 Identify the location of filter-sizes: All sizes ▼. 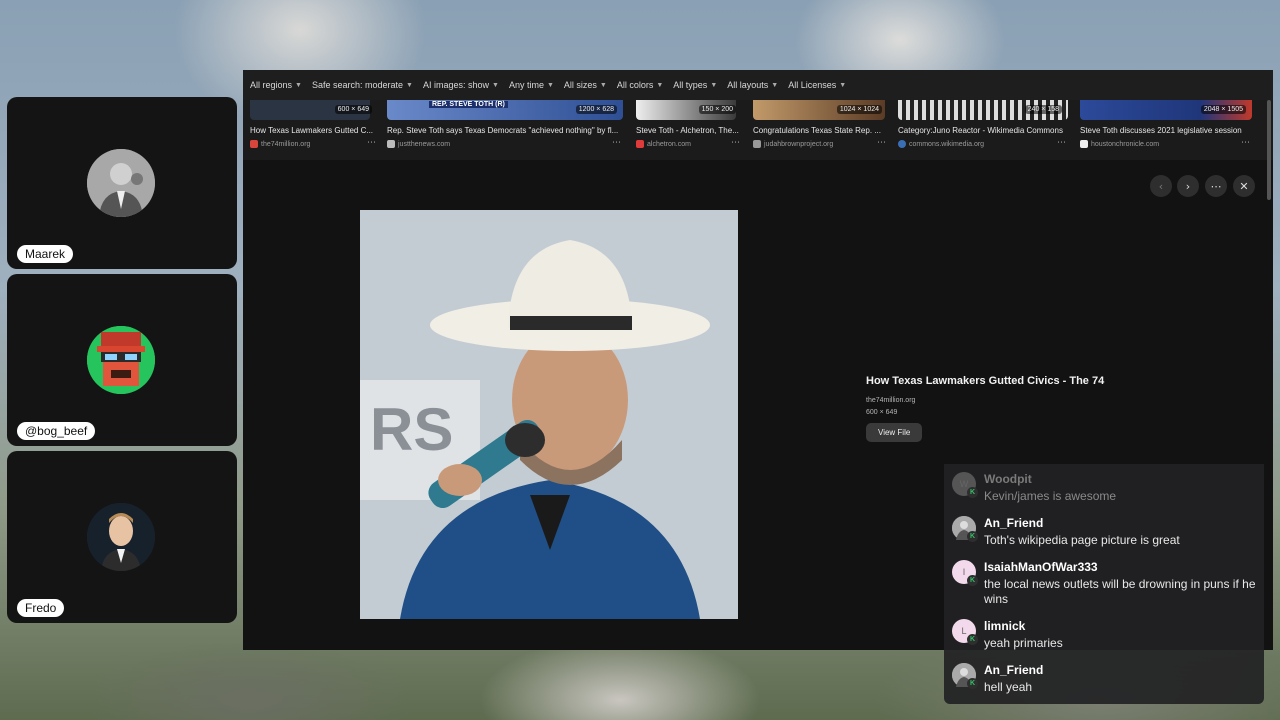
(585, 85).